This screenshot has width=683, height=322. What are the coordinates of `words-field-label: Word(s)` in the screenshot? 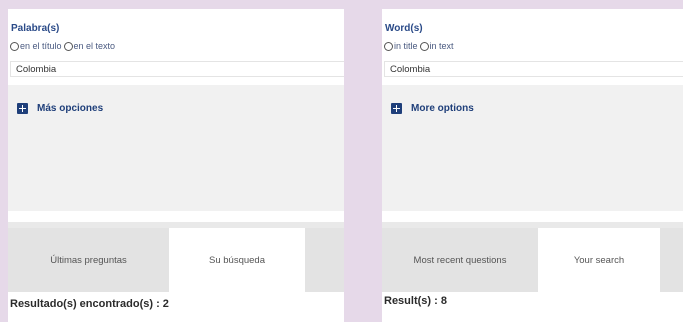 It's located at (404, 28).